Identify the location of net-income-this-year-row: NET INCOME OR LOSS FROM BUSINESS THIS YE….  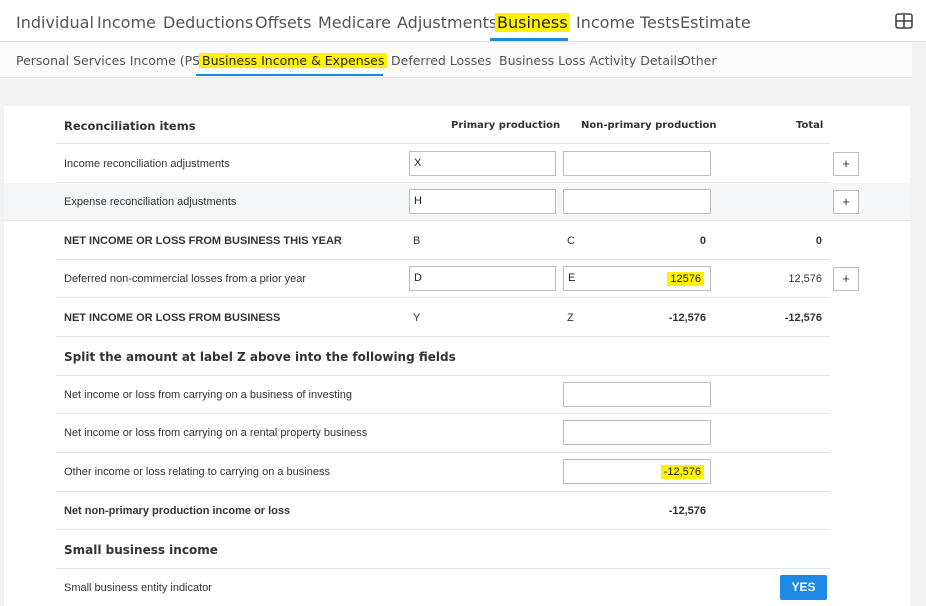
(443, 240).